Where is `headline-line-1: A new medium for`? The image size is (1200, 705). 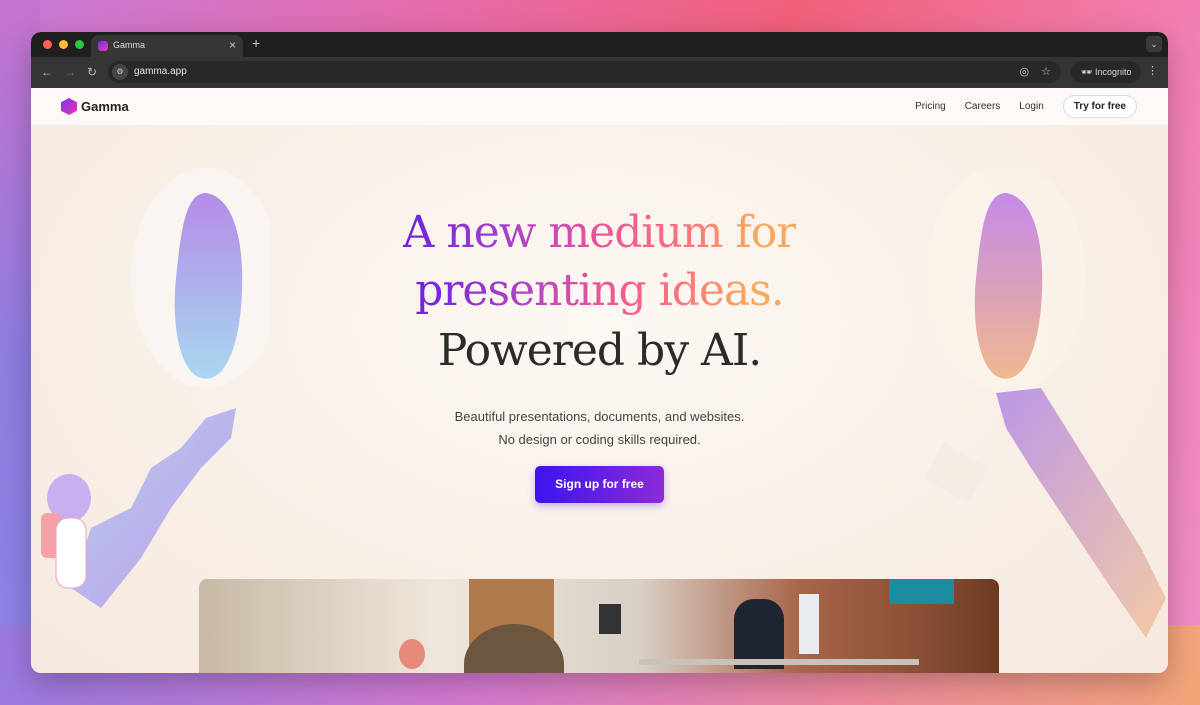 headline-line-1: A new medium for is located at coordinates (600, 233).